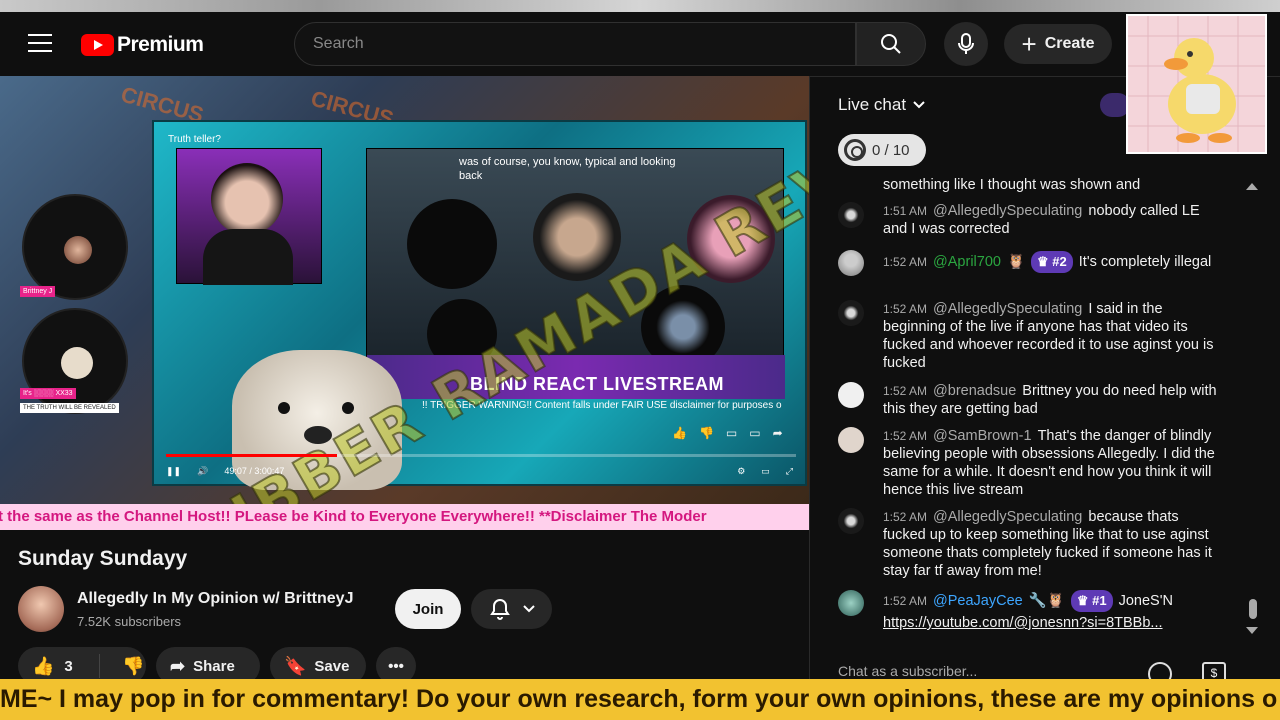 This screenshot has width=1280, height=720. What do you see at coordinates (48, 393) in the screenshot?
I see `side-name-tag: It's ░░░░ XX33` at bounding box center [48, 393].